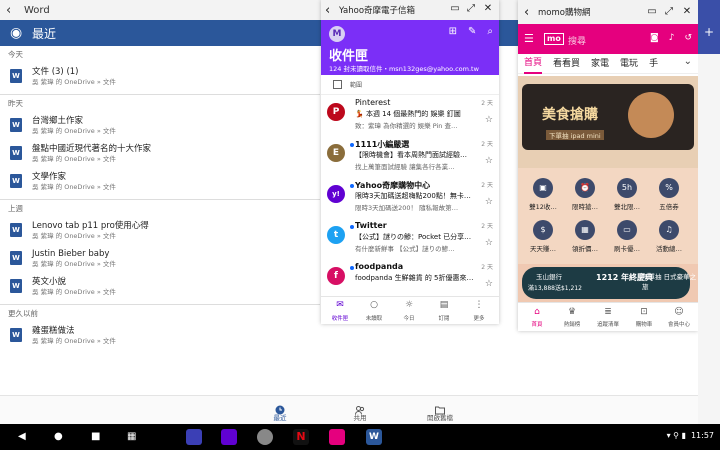 The width and height of the screenshot is (720, 450). Describe the element at coordinates (336, 194) in the screenshot. I see `sender-avatar: y!` at that location.